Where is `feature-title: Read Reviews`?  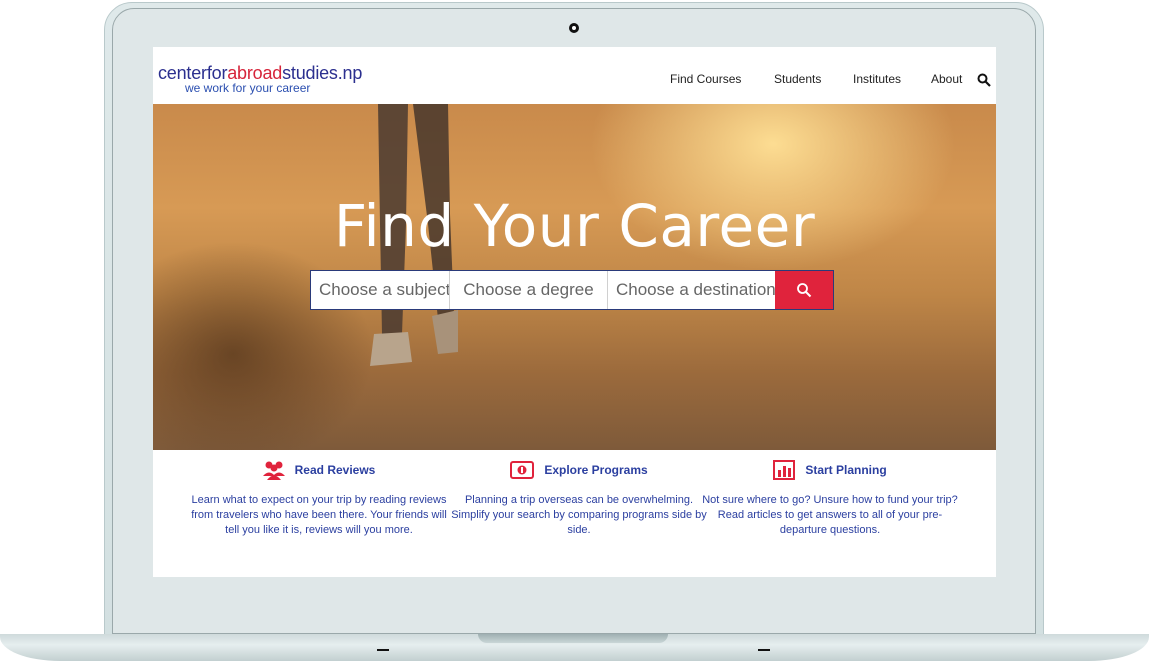
feature-title: Read Reviews is located at coordinates (335, 470).